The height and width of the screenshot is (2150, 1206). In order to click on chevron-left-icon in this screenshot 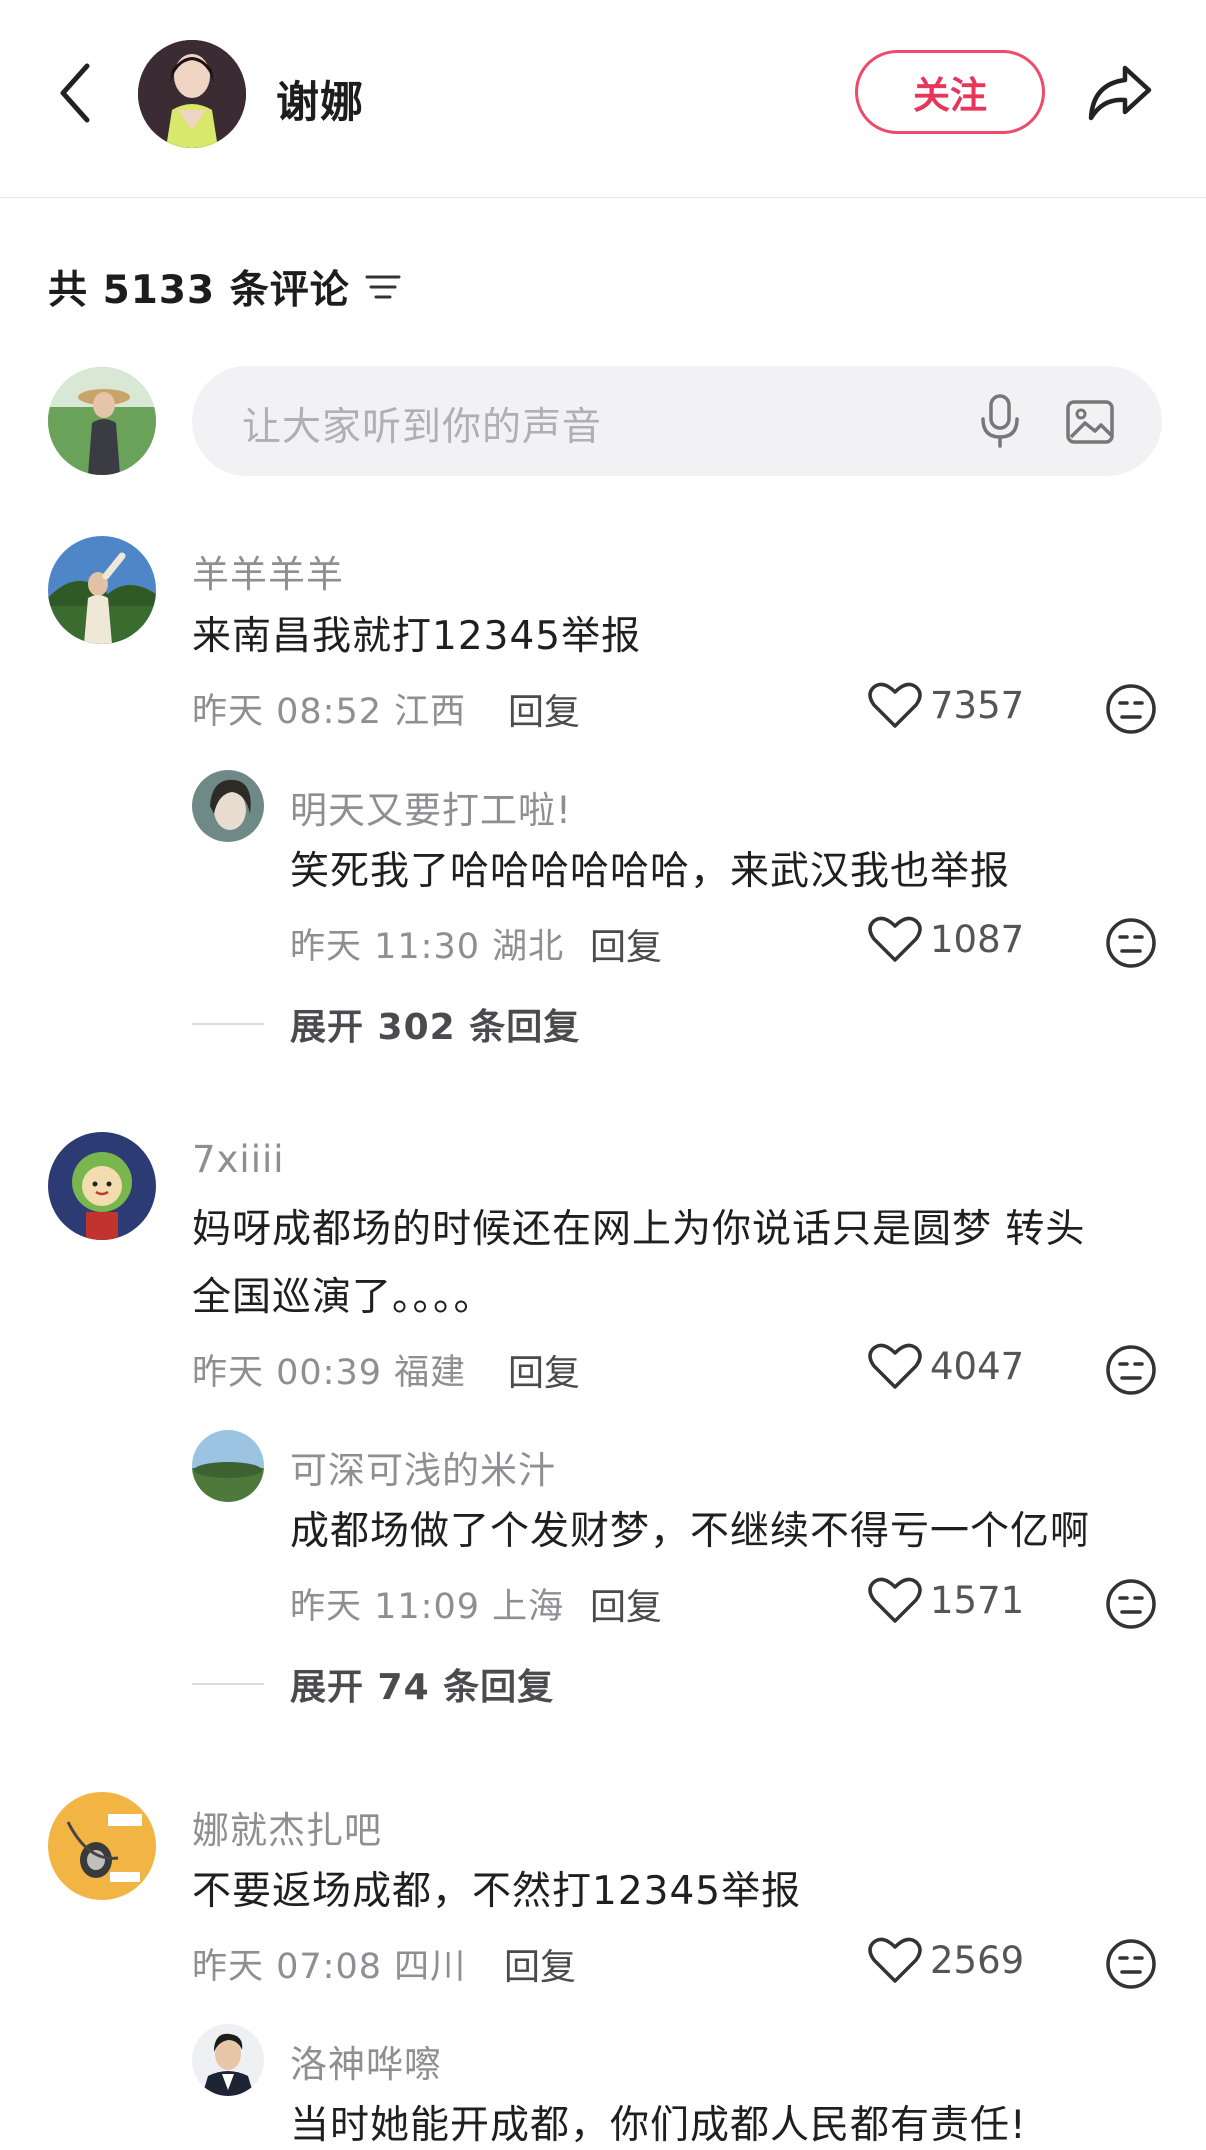, I will do `click(75, 93)`.